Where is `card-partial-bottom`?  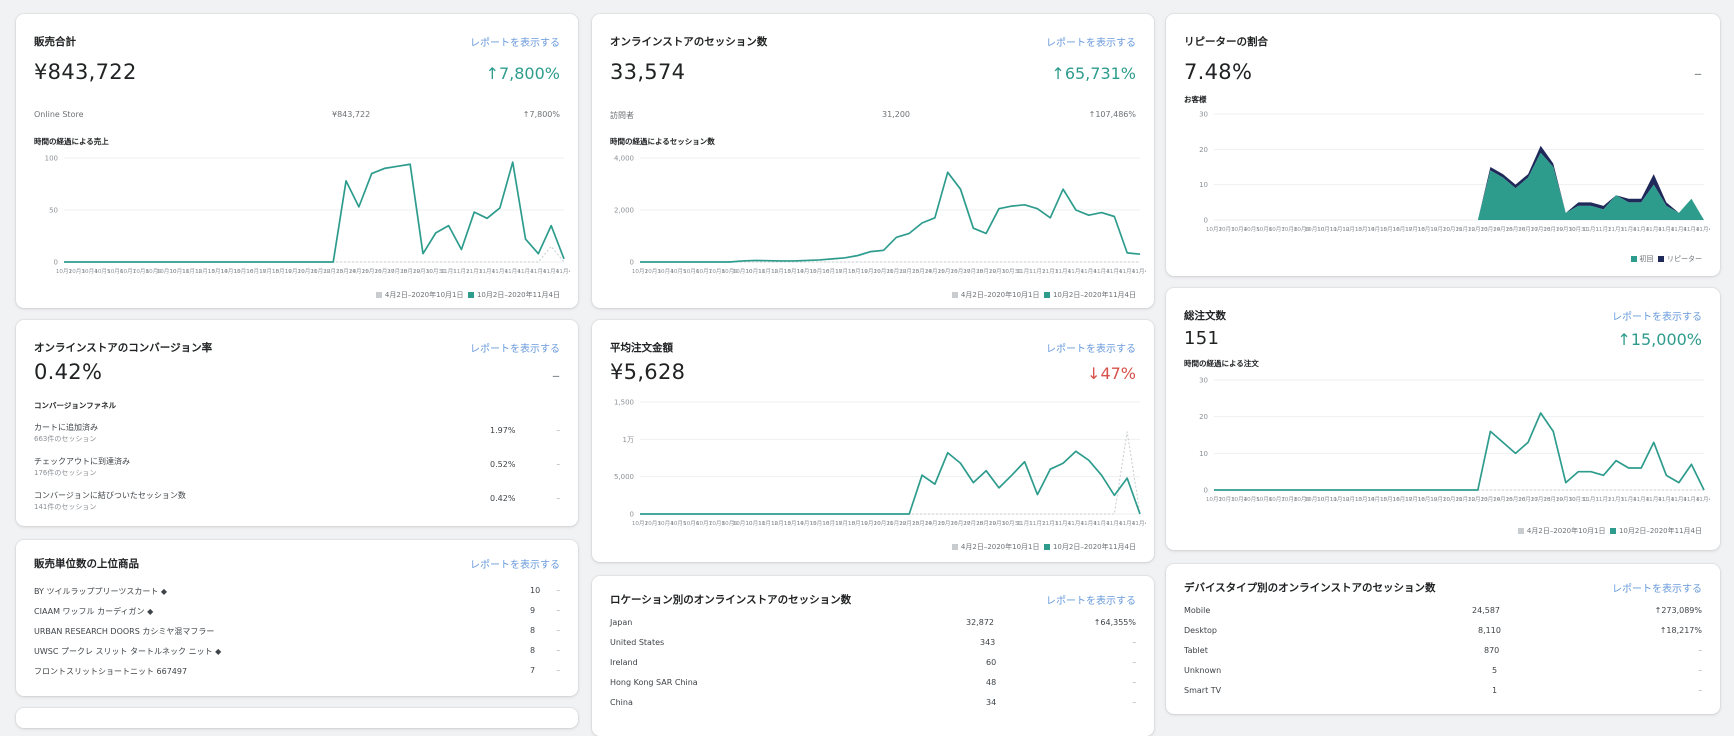 card-partial-bottom is located at coordinates (297, 718).